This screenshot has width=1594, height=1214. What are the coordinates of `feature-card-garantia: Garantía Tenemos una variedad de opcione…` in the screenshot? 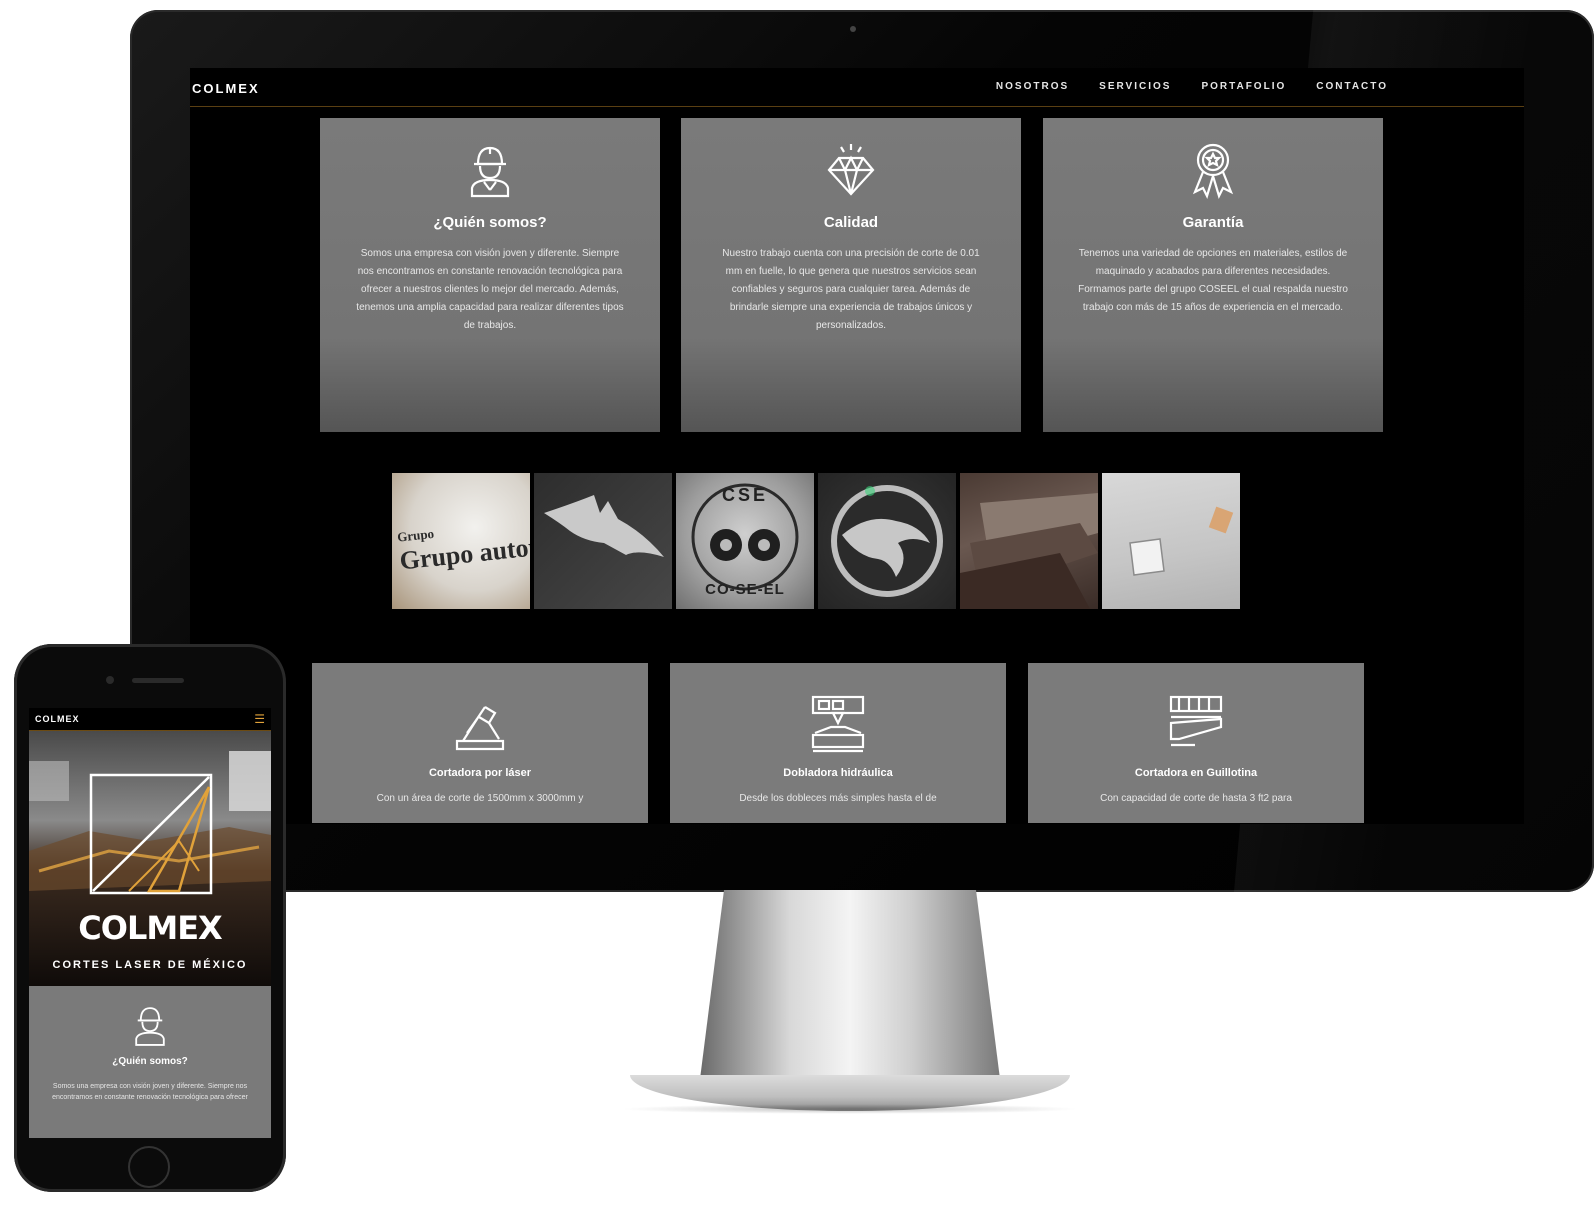 It's located at (1213, 275).